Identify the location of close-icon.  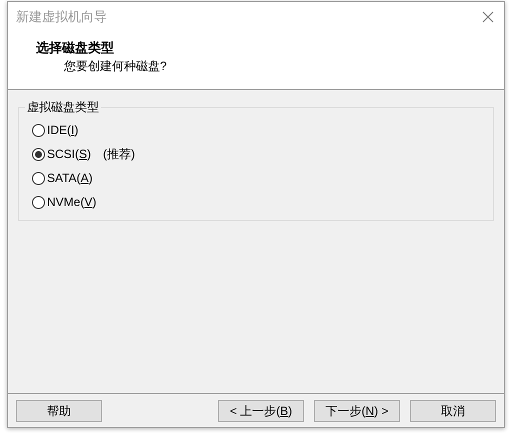
(488, 17).